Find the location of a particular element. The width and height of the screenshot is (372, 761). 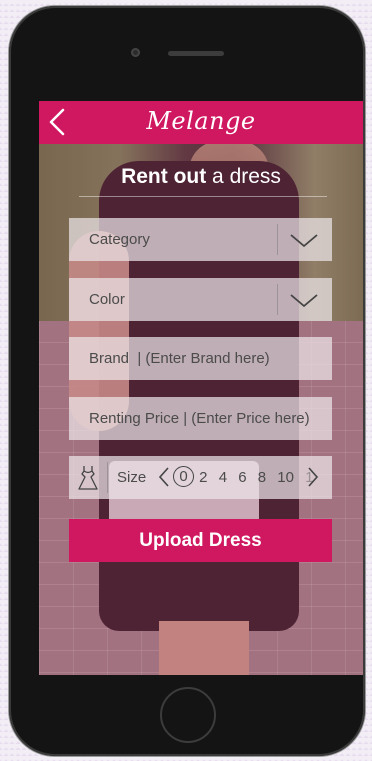

color-select: Color is located at coordinates (200, 299).